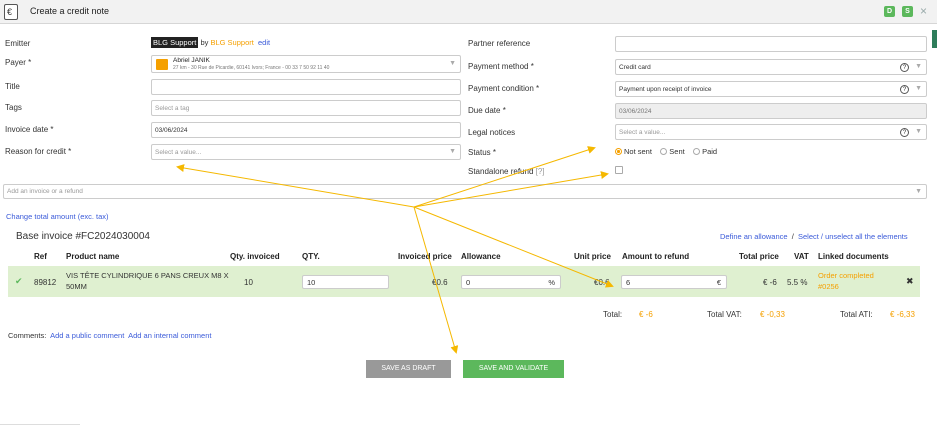  I want to click on payment-condition-select: Payment upon receipt of invoice ? ▼, so click(771, 89).